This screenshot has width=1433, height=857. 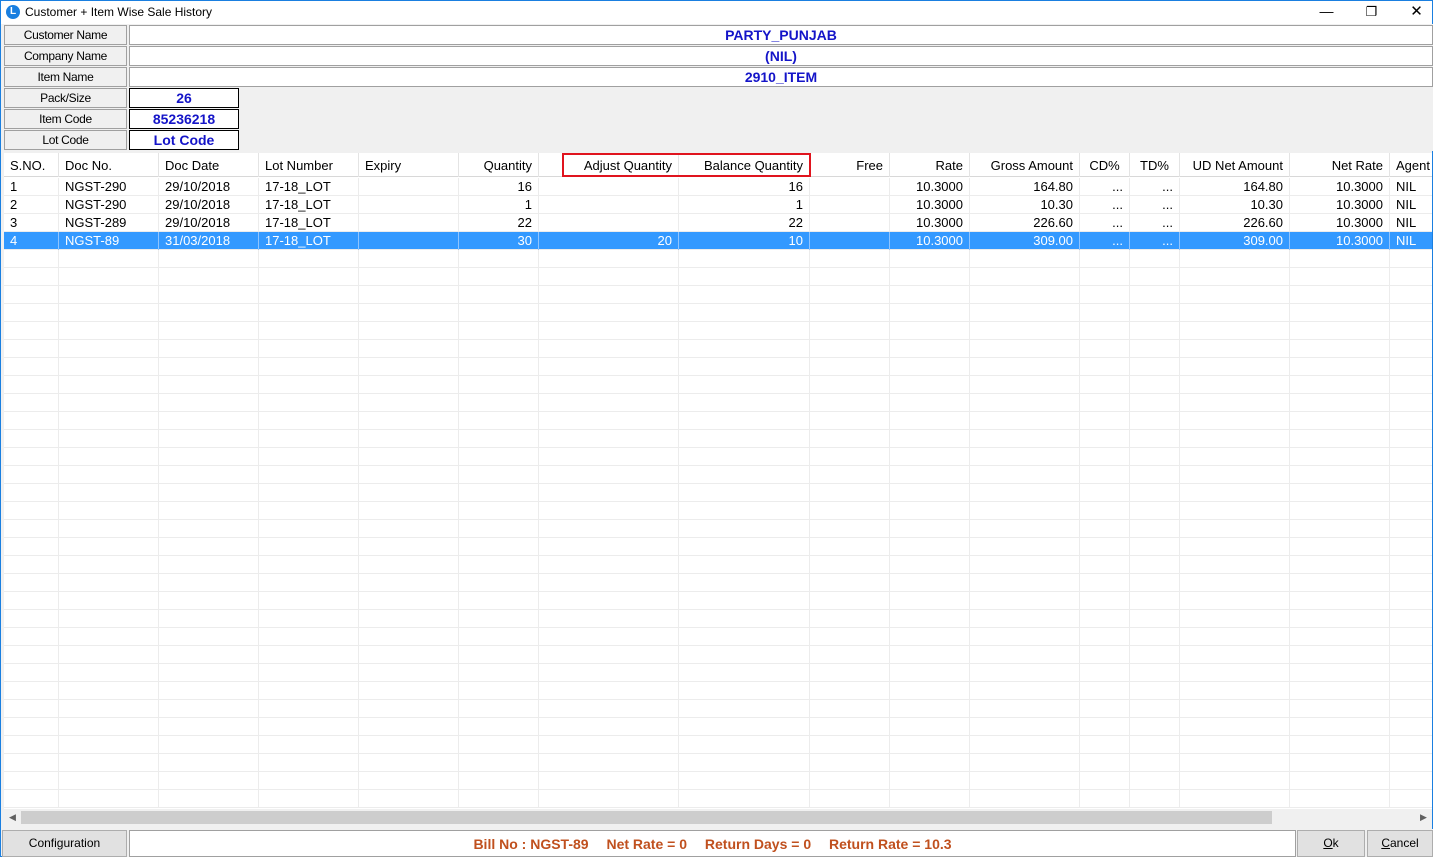 What do you see at coordinates (646, 817) in the screenshot?
I see `scrollbar-thumb` at bounding box center [646, 817].